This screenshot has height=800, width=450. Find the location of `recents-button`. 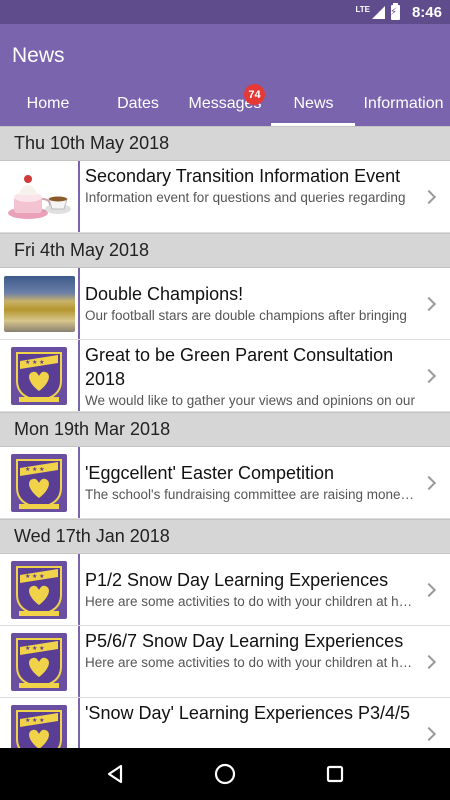

recents-button is located at coordinates (335, 774).